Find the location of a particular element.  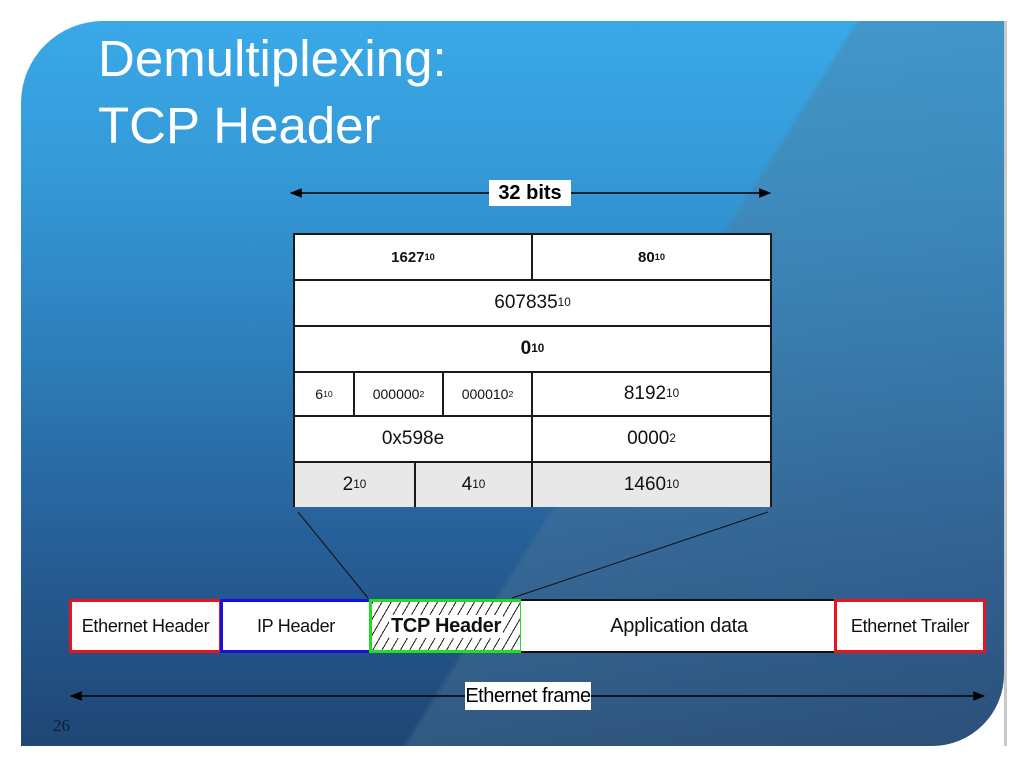

ip-header-segment: IP Header is located at coordinates (296, 626).